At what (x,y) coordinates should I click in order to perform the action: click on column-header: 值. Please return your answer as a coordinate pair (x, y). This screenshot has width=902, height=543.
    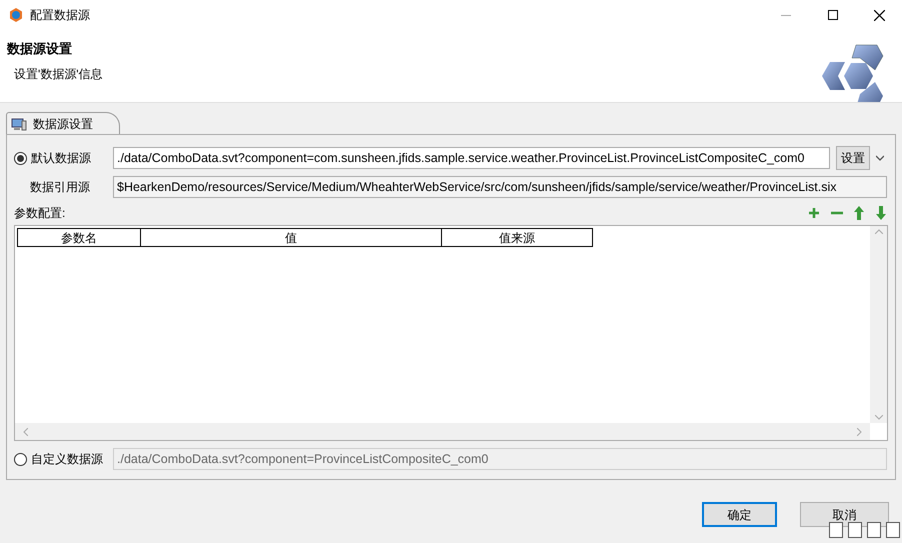
    Looking at the image, I should click on (290, 237).